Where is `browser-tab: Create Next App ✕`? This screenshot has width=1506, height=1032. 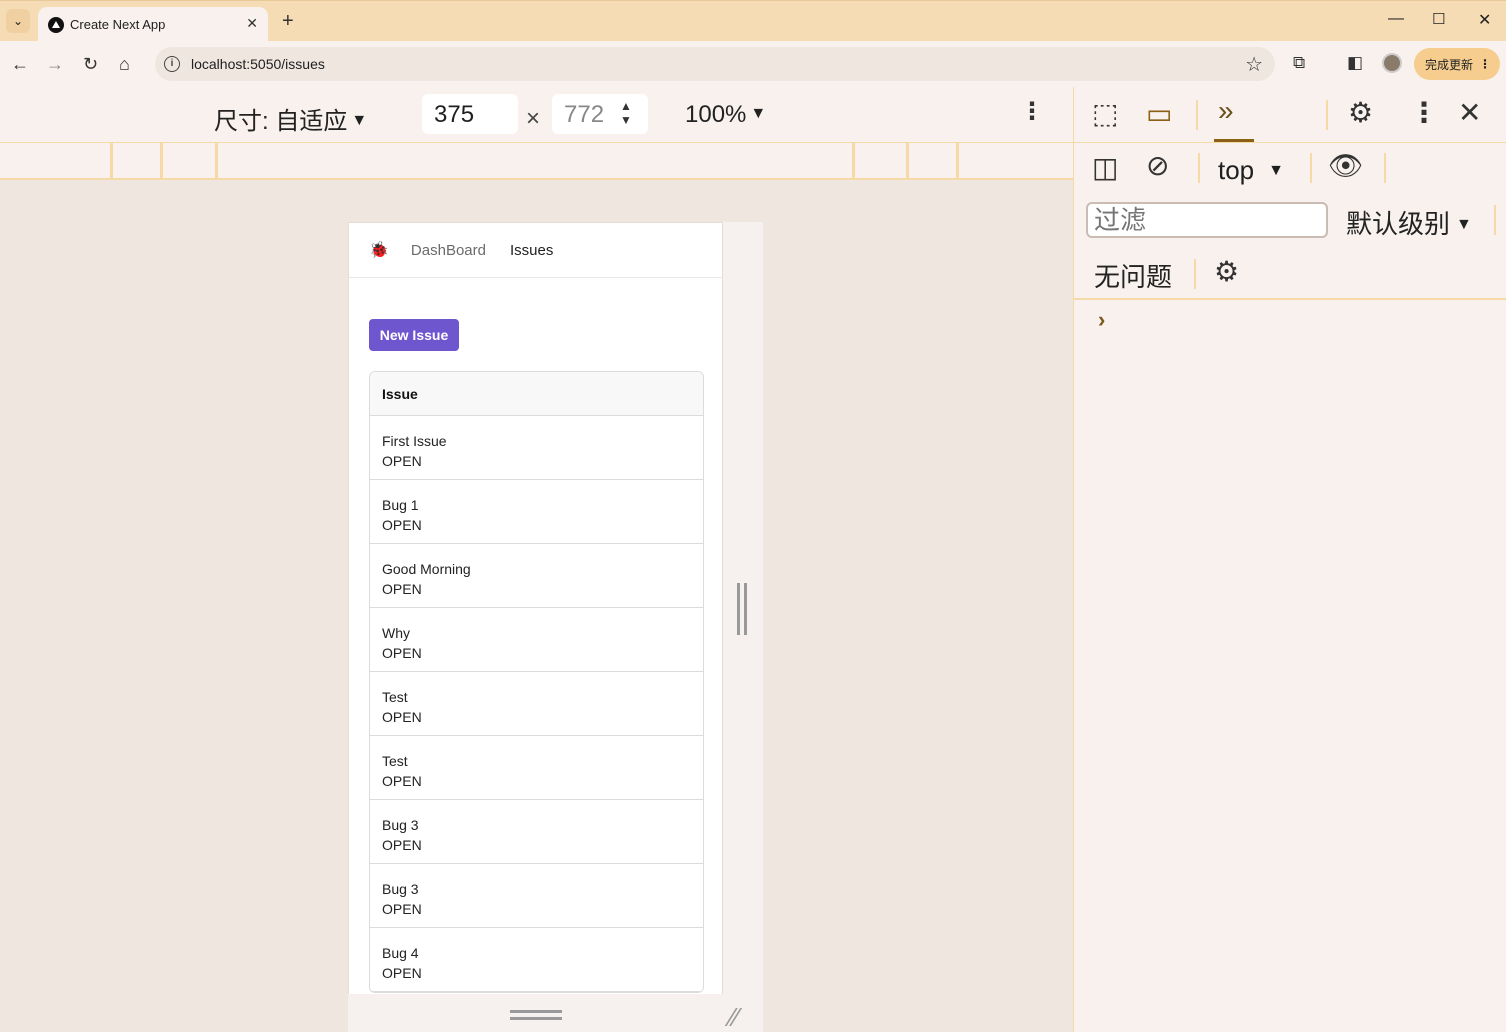
browser-tab: Create Next App ✕ is located at coordinates (153, 24).